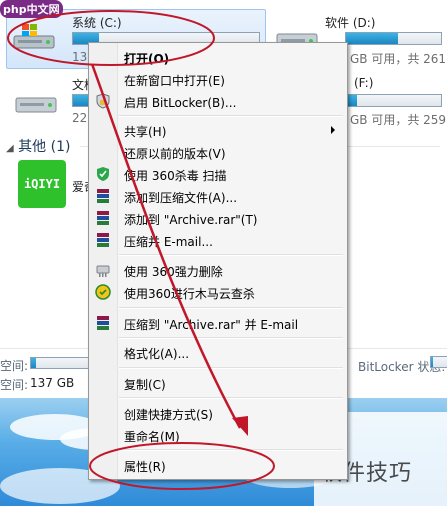 Image resolution: width=447 pixels, height=506 pixels. What do you see at coordinates (14, 385) in the screenshot?
I see `detail-total-label: 空间:` at bounding box center [14, 385].